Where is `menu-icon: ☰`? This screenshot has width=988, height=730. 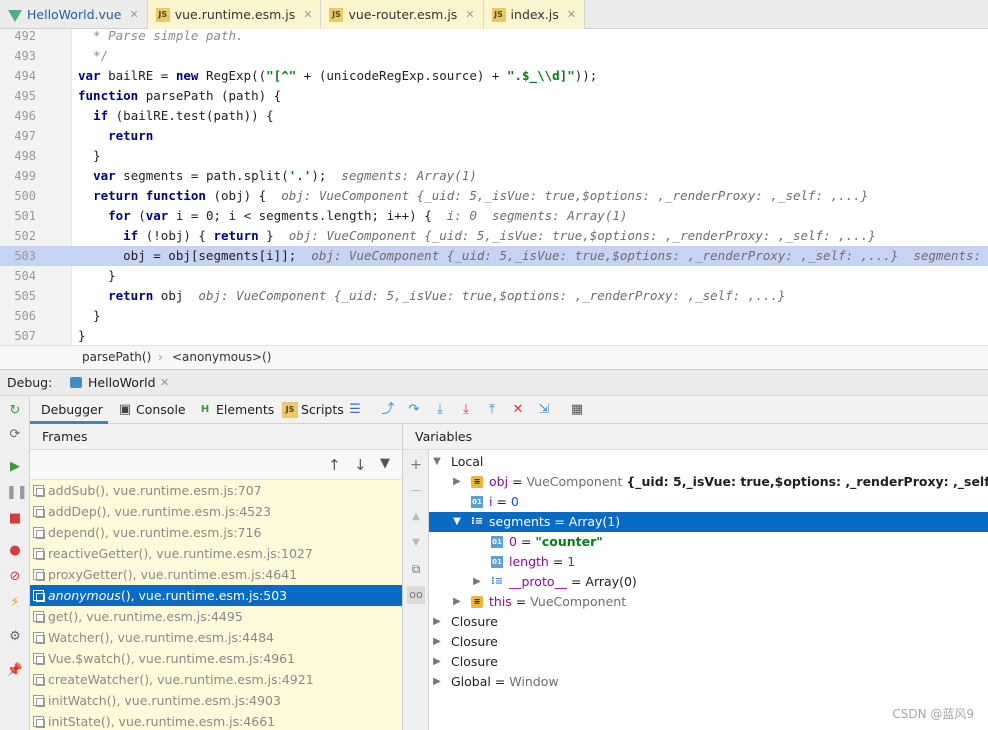
menu-icon: ☰ is located at coordinates (355, 410).